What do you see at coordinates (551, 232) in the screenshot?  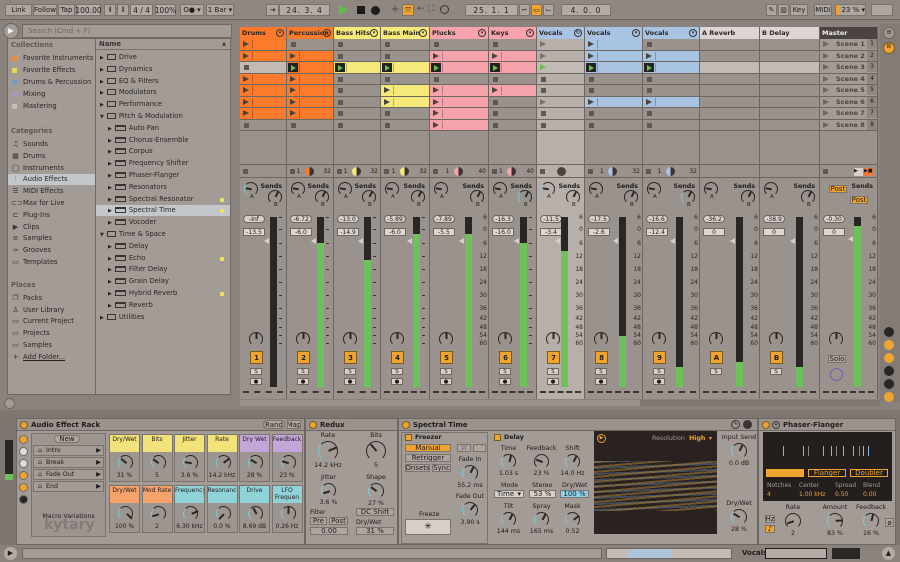 I see `volume-field: -3.4` at bounding box center [551, 232].